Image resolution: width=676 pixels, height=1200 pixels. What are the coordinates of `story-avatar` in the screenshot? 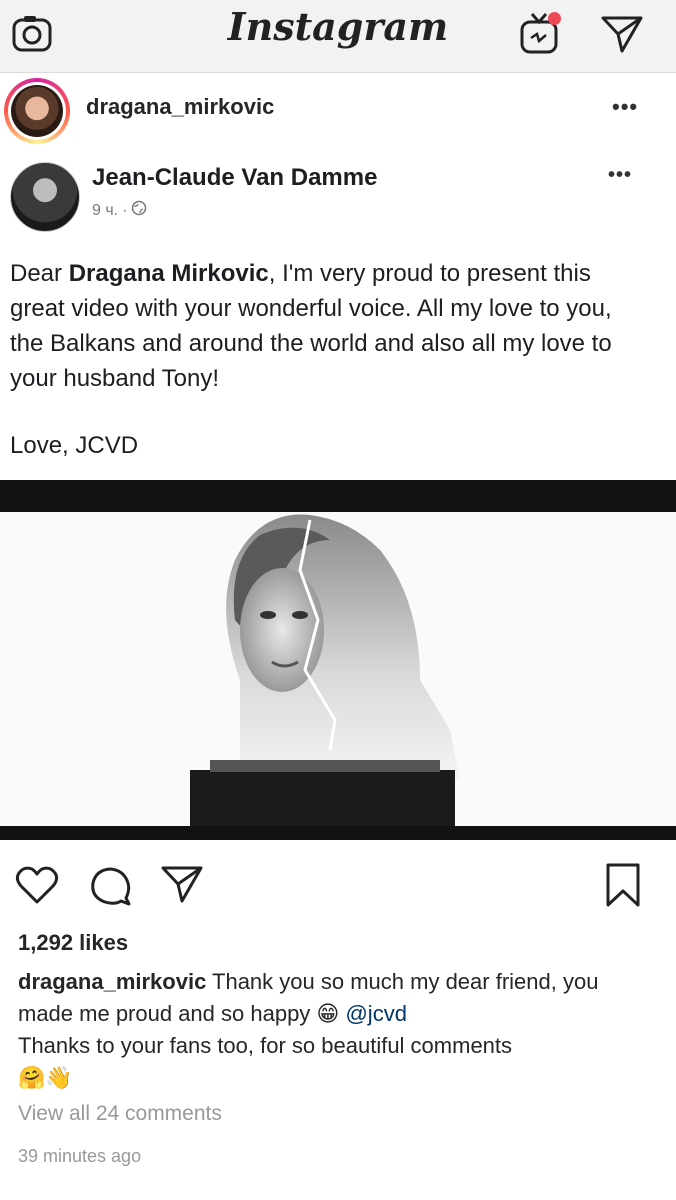 It's located at (37, 111).